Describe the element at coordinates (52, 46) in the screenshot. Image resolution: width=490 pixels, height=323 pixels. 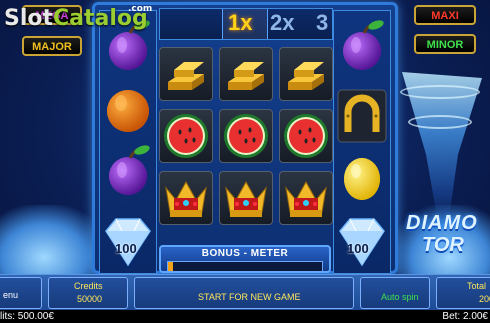
I see `jackpot-major: MAJOR` at that location.